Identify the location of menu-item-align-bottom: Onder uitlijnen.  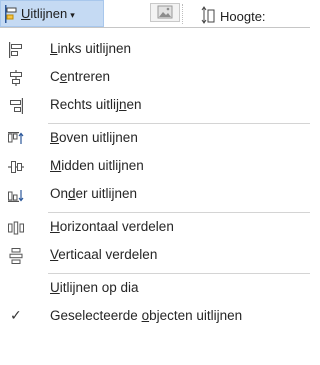
(155, 194).